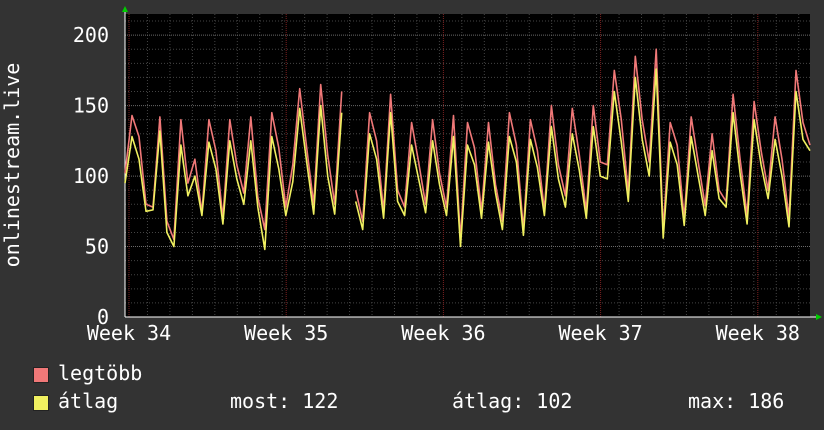 Image resolution: width=824 pixels, height=430 pixels. I want to click on x-tick-label: Week 36, so click(443, 333).